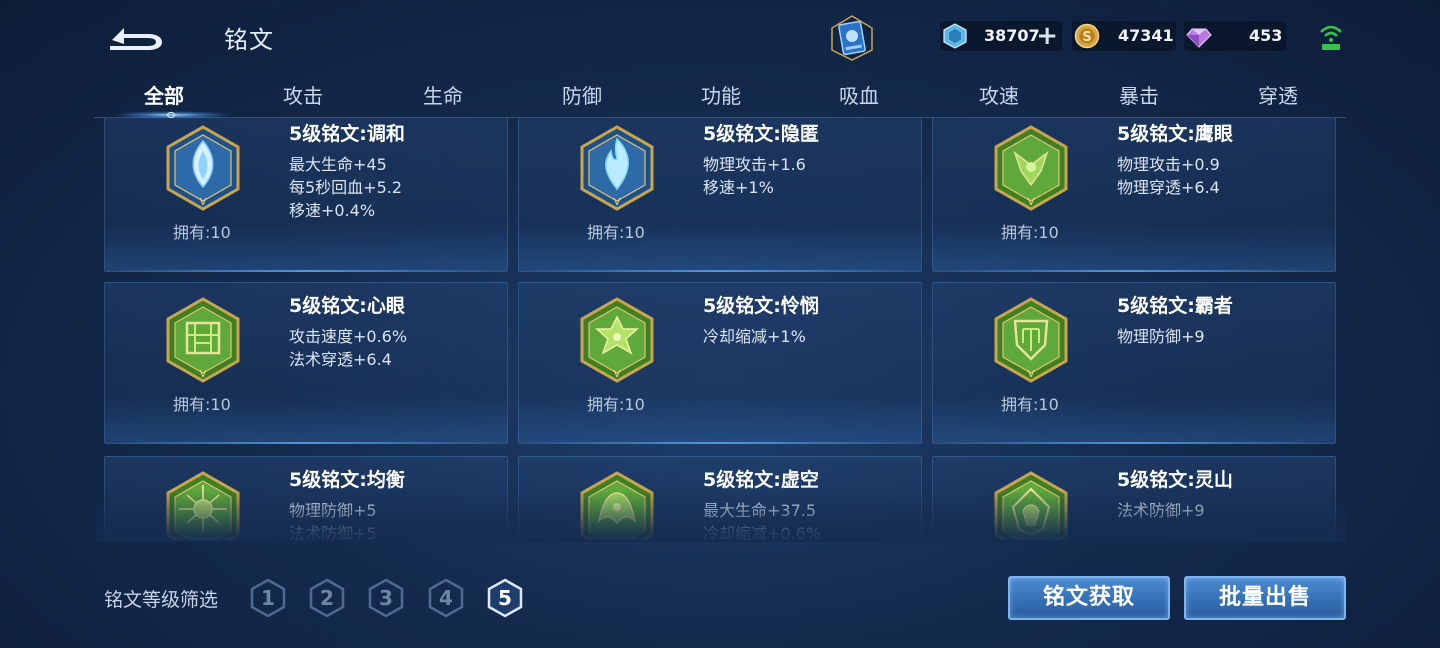 The image size is (1440, 648). I want to click on rune-stat: 最大生命+37.5, so click(760, 510).